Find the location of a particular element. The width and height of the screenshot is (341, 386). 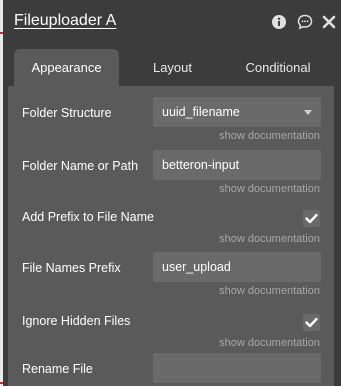

property-label: Rename File is located at coordinates (57, 369).